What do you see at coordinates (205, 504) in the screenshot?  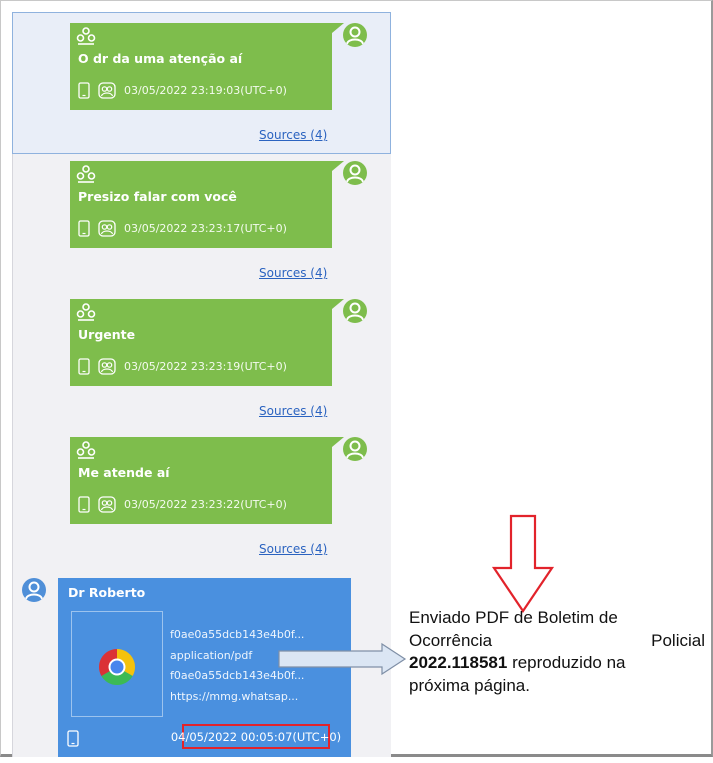 I see `message-timestamp: 03/05/2022 23:23:22(UTC+0)` at bounding box center [205, 504].